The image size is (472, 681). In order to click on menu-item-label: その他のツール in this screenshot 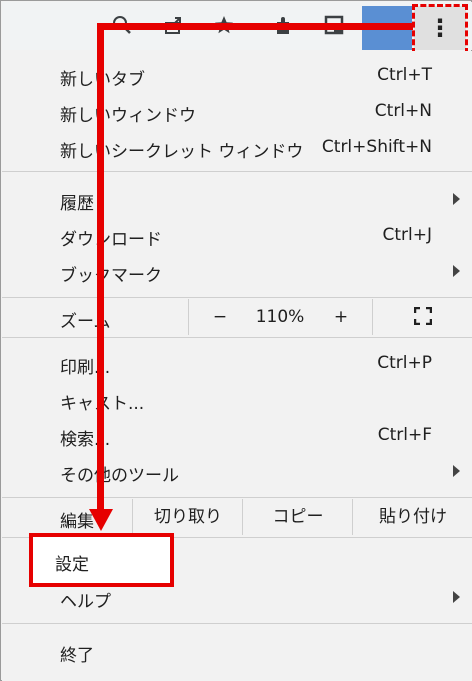, I will do `click(119, 476)`.